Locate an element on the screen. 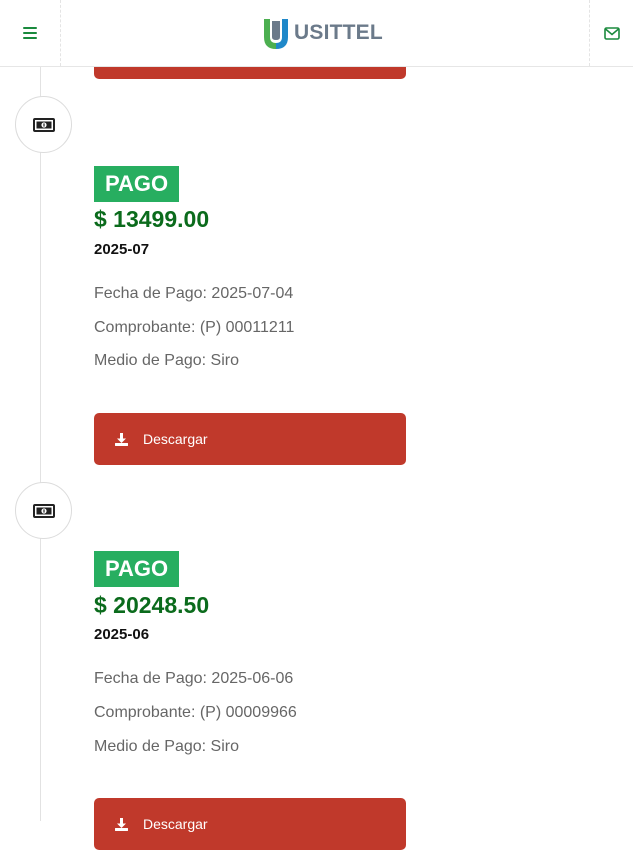  envelope-icon is located at coordinates (611, 33).